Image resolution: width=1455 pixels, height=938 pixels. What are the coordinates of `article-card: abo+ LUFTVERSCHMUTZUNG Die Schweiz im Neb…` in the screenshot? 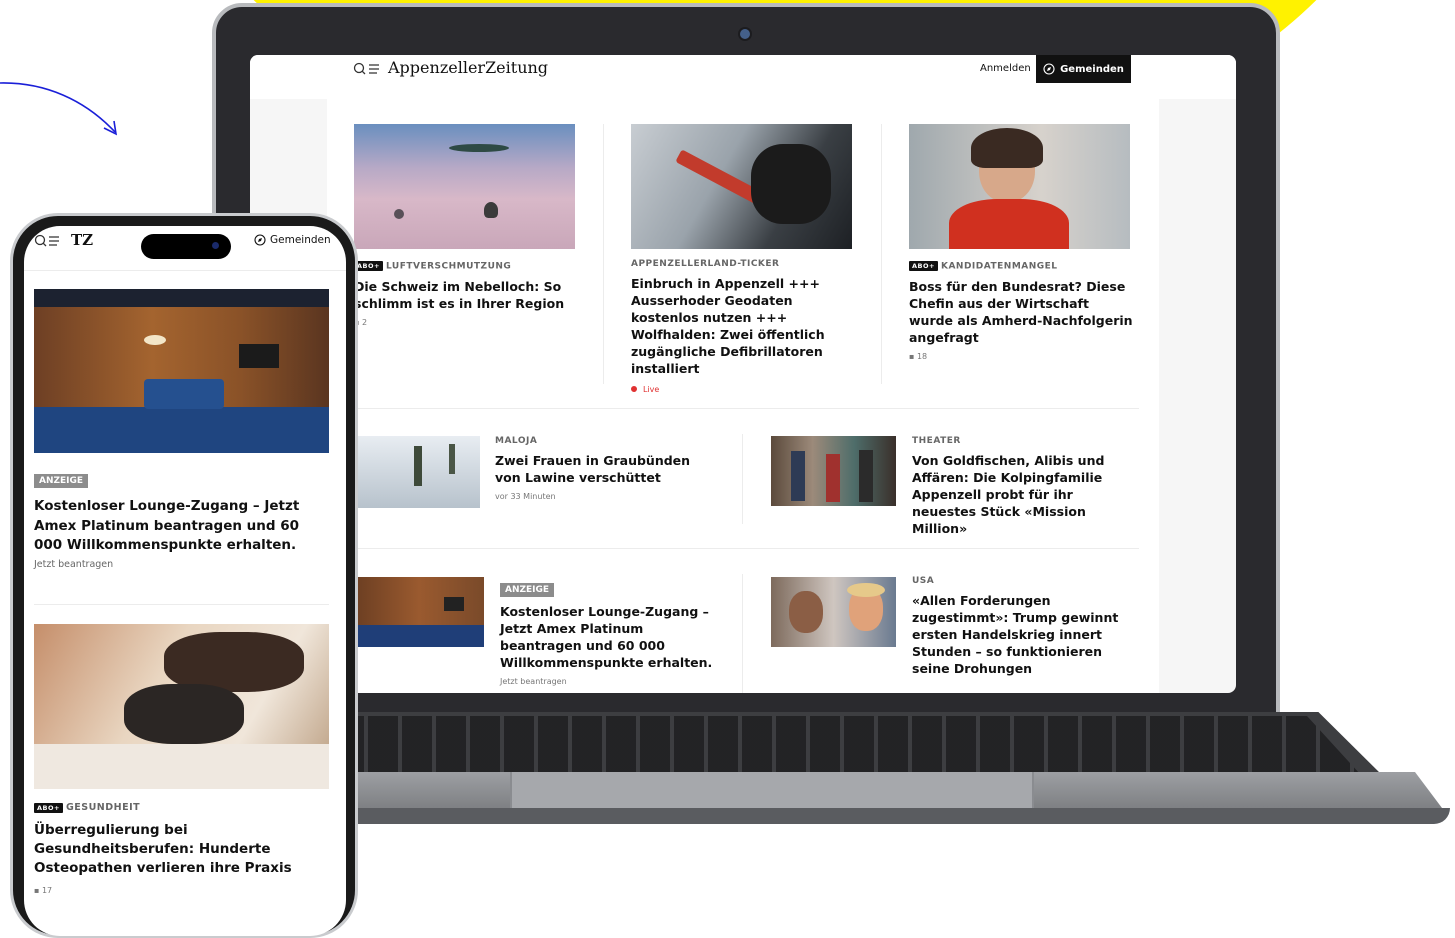 It's located at (464, 294).